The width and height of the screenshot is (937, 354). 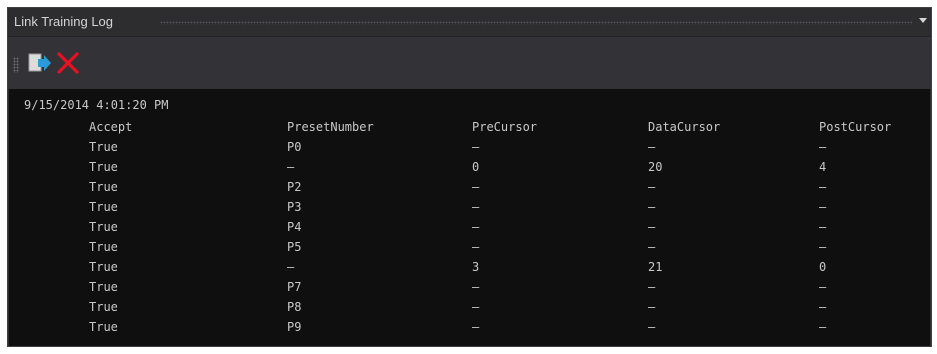 I want to click on cell-post-cursor: 4, so click(x=823, y=167).